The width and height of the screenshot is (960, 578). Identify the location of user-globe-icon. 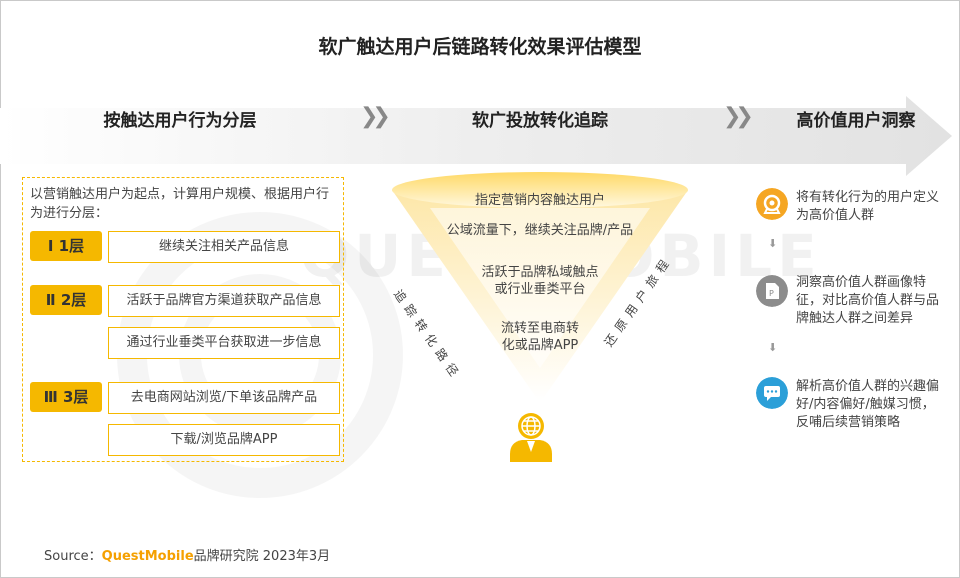
(531, 437).